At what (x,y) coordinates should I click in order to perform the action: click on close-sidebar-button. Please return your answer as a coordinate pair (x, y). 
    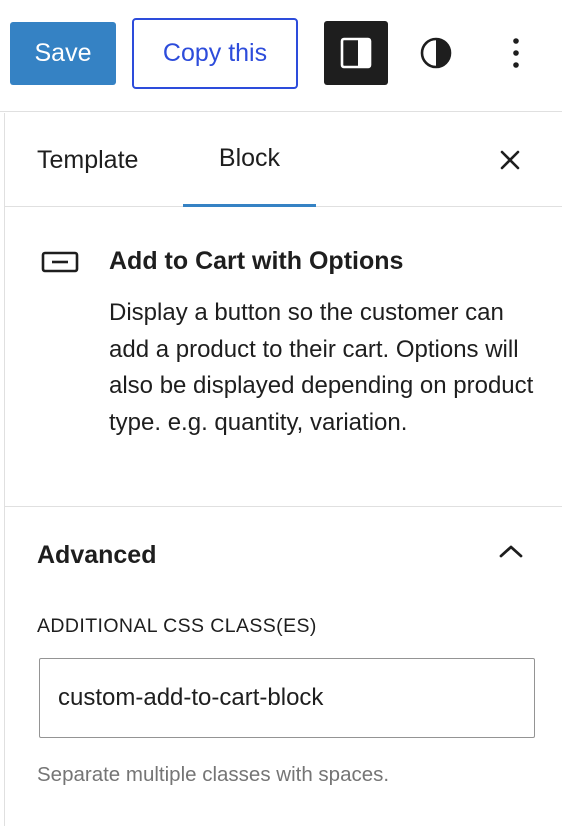
    Looking at the image, I should click on (510, 160).